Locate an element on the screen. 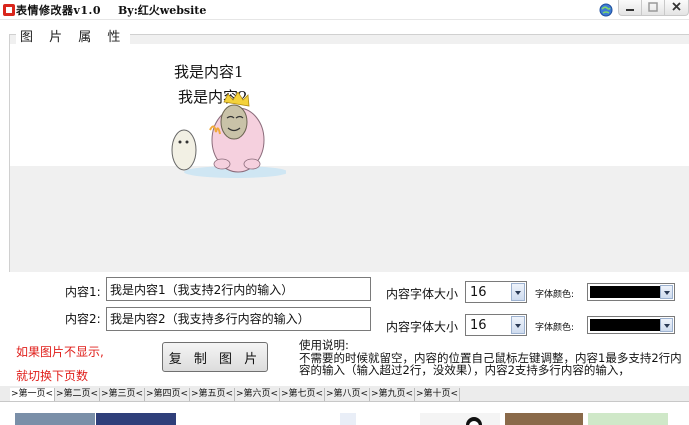 The height and width of the screenshot is (425, 689). content2-color-swatch is located at coordinates (625, 325).